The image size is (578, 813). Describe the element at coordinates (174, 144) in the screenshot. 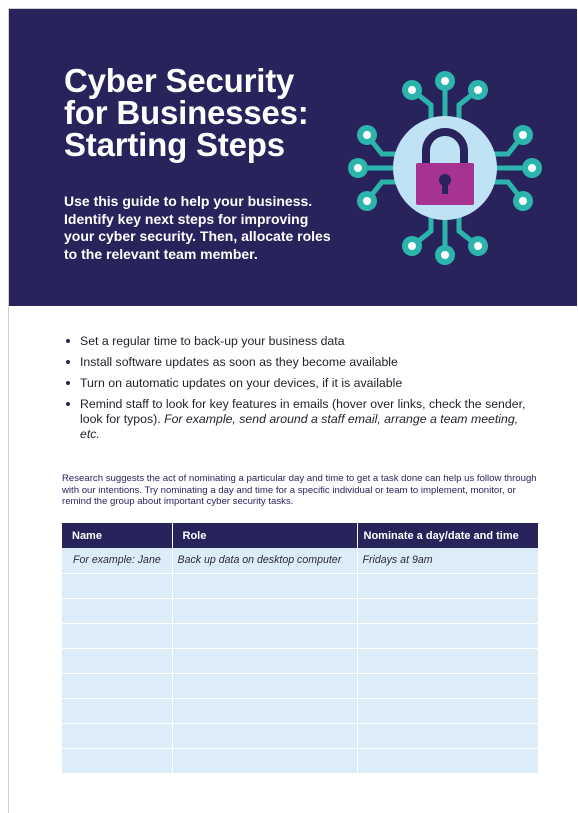

I see `title-line: Starting Steps` at that location.